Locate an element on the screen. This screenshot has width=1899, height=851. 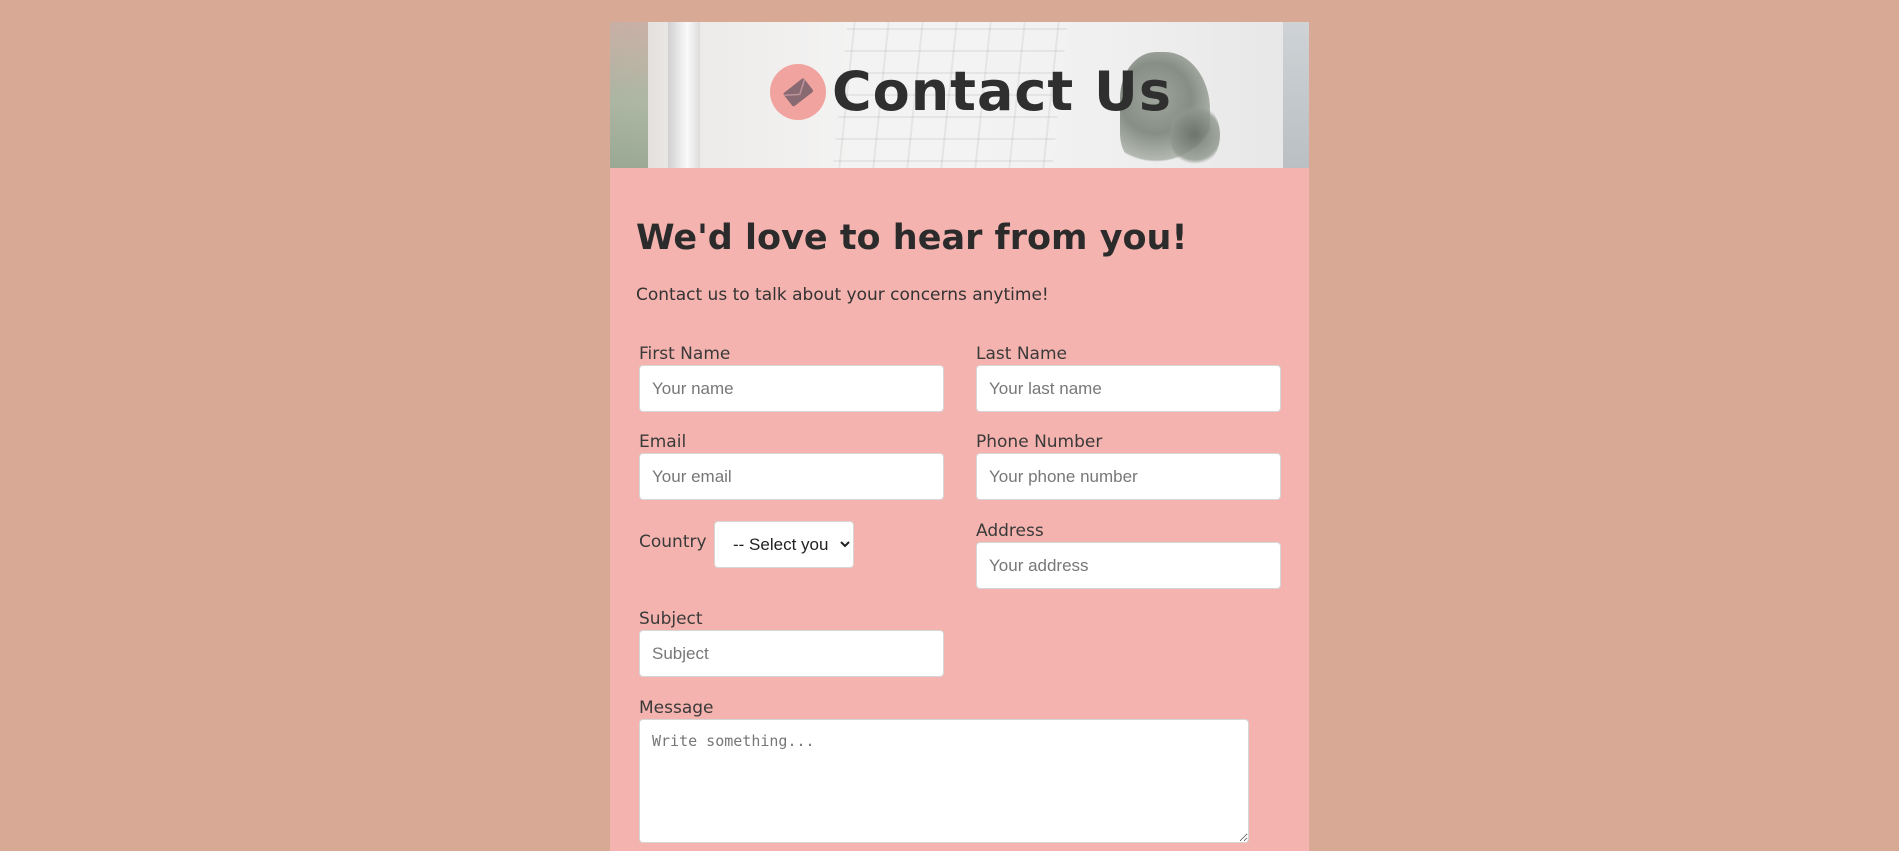
phone-input is located at coordinates (1128, 476).